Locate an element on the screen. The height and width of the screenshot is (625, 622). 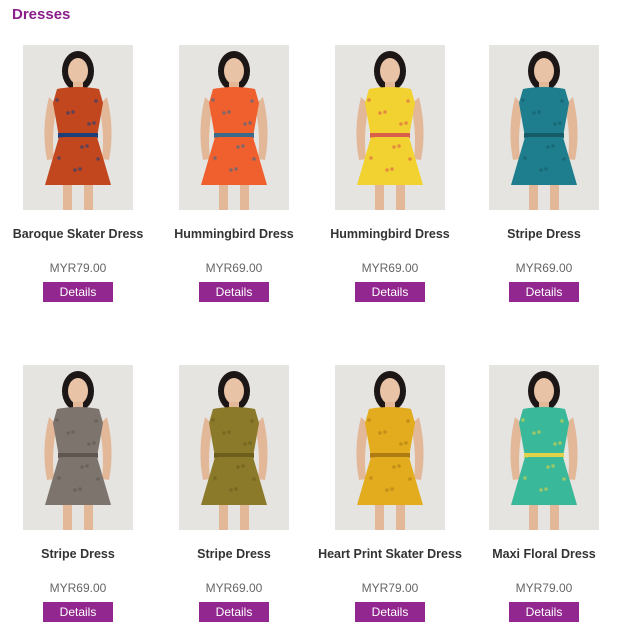
product-card: Maxi Floral Dress MYR79.00 Details is located at coordinates (544, 493).